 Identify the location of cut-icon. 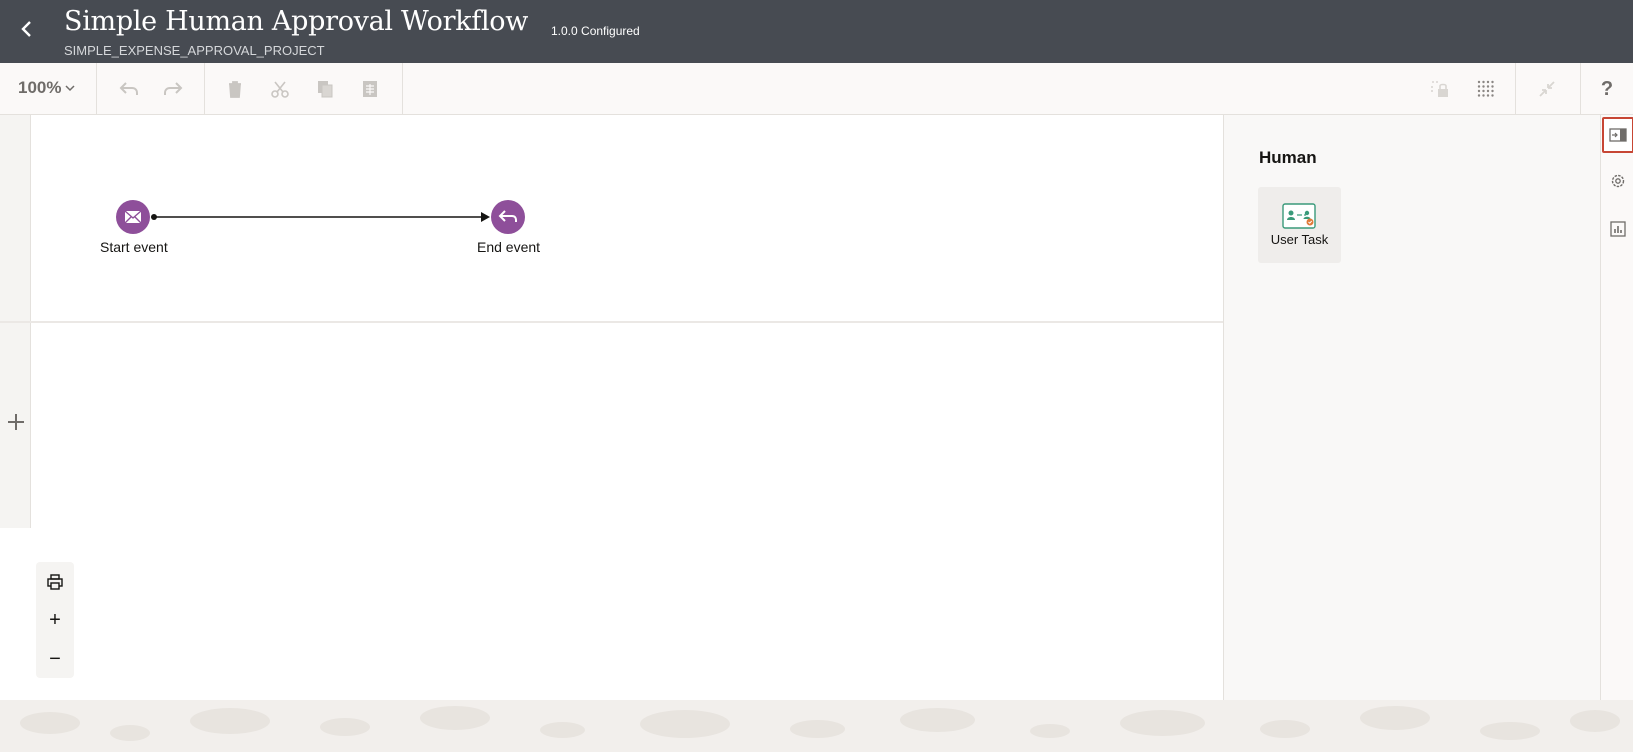
(280, 89).